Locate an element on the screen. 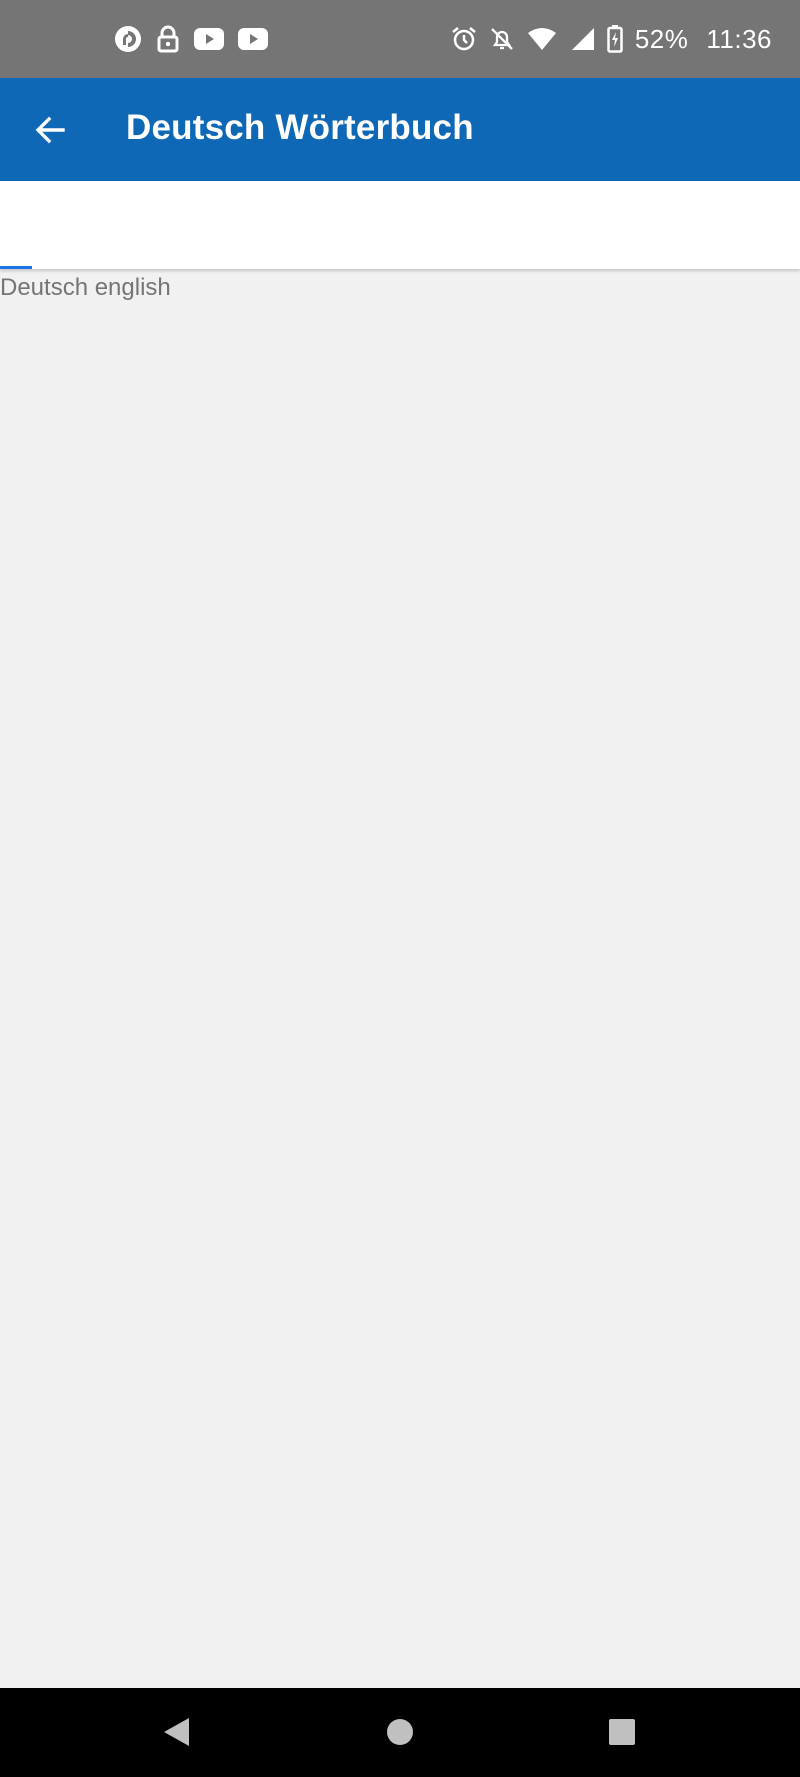 The width and height of the screenshot is (800, 1777). nav-recents-button is located at coordinates (622, 1732).